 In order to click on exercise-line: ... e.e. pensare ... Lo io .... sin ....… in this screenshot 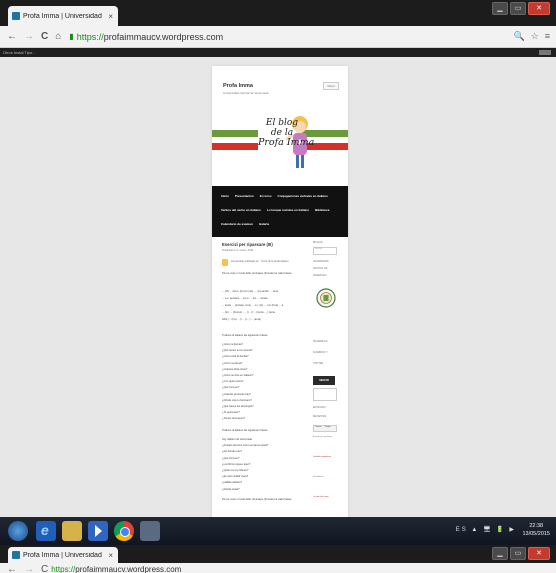, I will do `click(245, 298)`.